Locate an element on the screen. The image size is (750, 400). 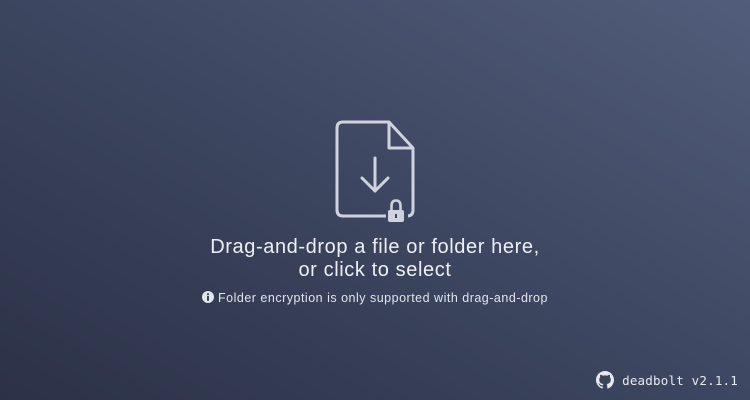
app-version: deadbolt v2.1.1 is located at coordinates (680, 380).